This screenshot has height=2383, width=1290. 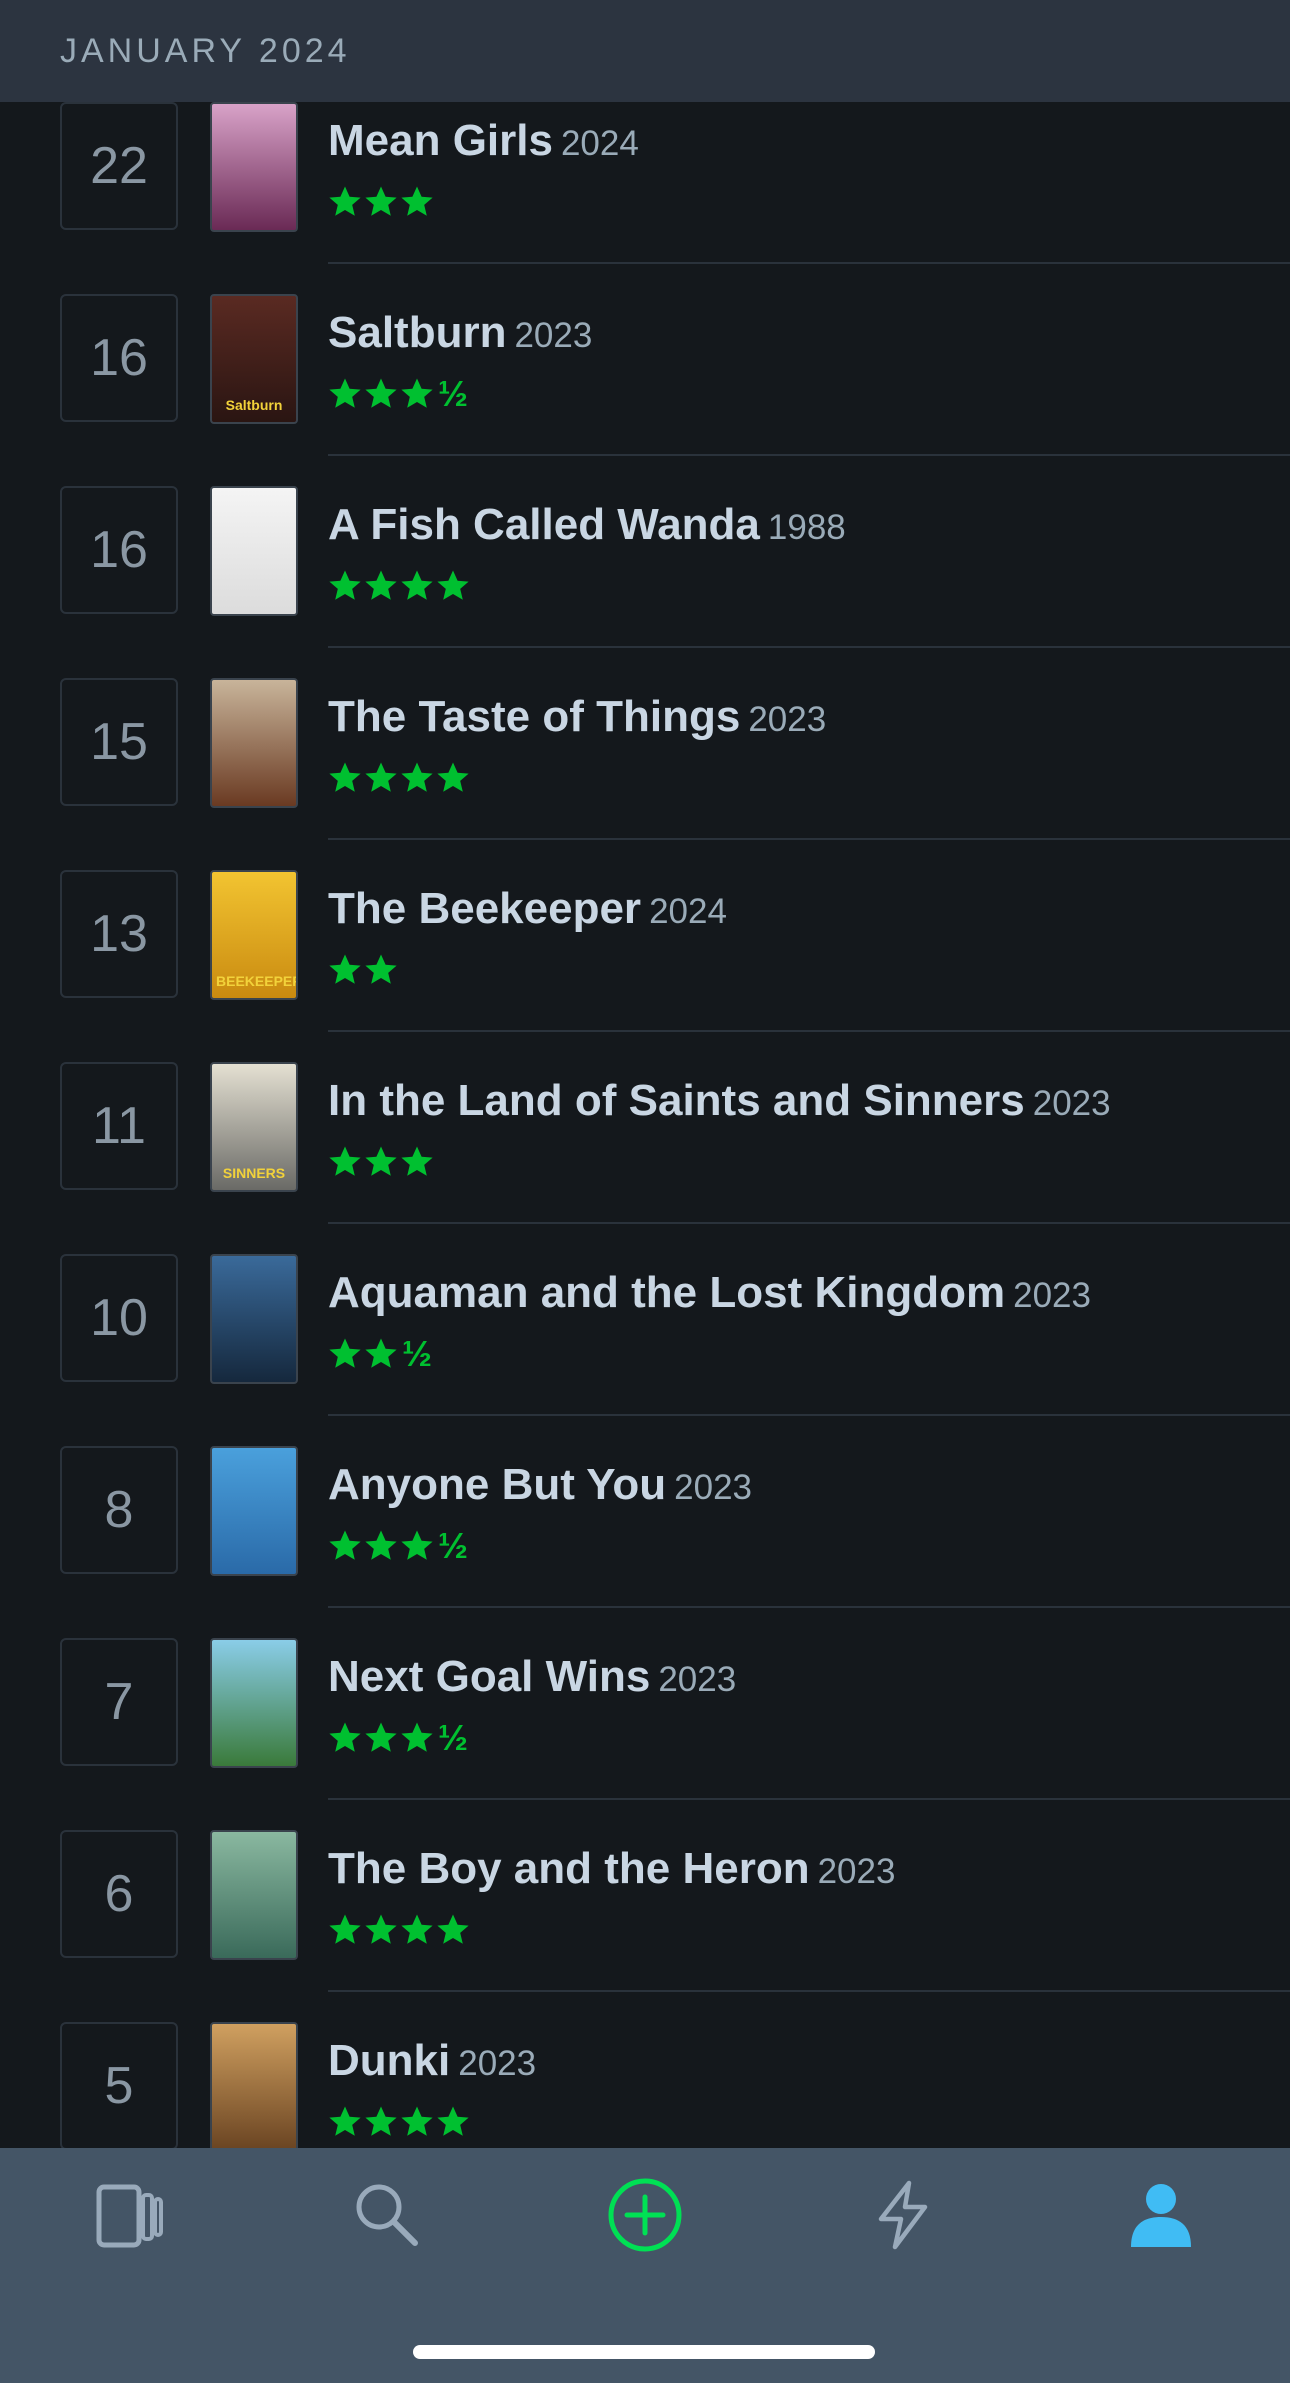 What do you see at coordinates (645, 1320) in the screenshot?
I see `diary-entry-row: 10 Aquaman and the Lost Kingdom 2023 ½` at bounding box center [645, 1320].